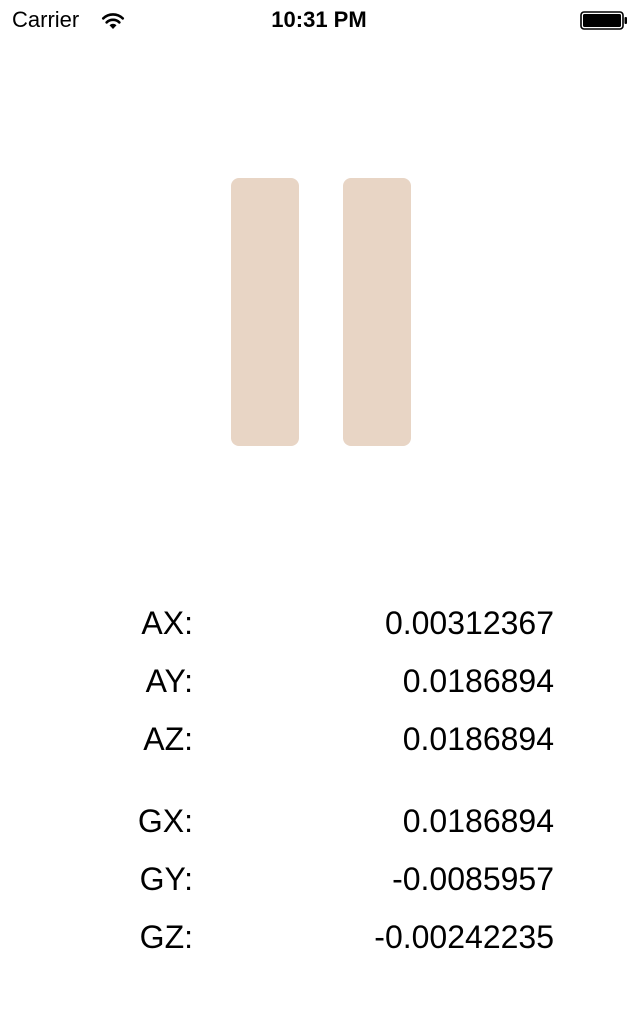 This screenshot has height=1026, width=638. I want to click on pause-icon-bar-left, so click(265, 312).